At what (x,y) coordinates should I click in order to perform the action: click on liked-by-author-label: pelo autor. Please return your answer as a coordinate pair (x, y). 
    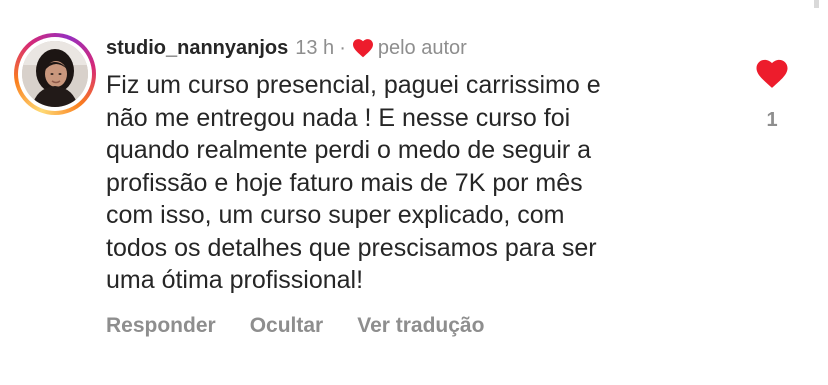
    Looking at the image, I should click on (422, 47).